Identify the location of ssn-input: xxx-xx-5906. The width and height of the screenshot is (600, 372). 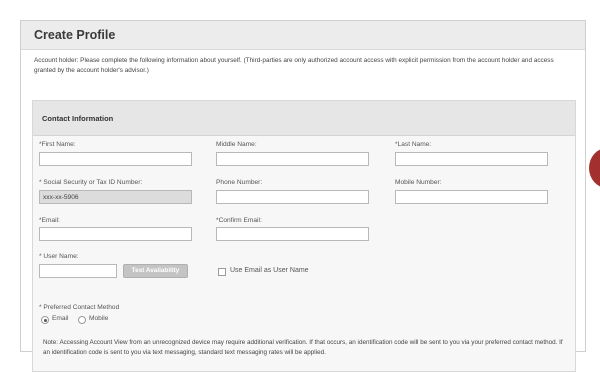
(115, 197).